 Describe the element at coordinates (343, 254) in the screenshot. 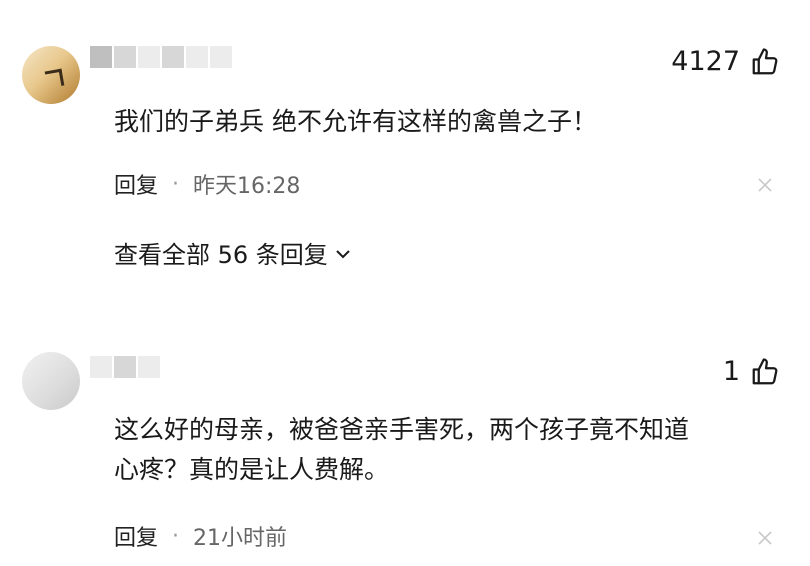

I see `chevron-down-icon` at that location.